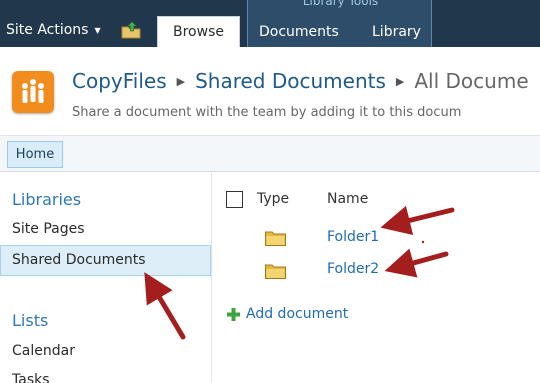  What do you see at coordinates (290, 81) in the screenshot?
I see `breadcrumb-library: Shared Documents` at bounding box center [290, 81].